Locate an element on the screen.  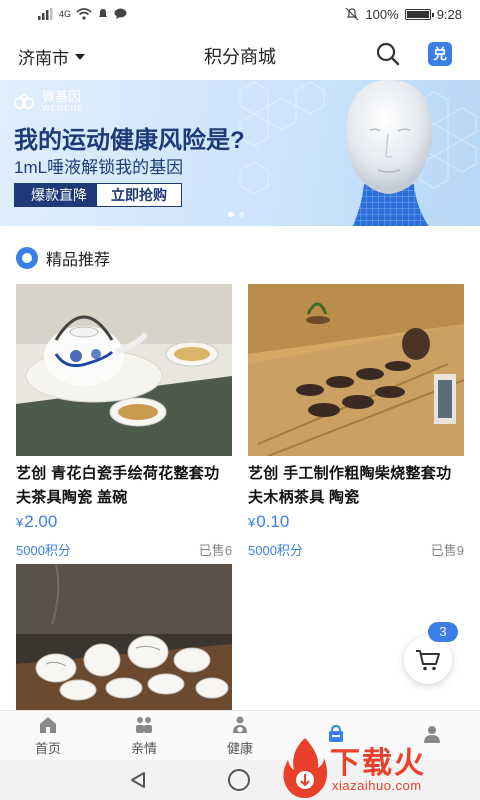
battery-icon is located at coordinates (419, 14).